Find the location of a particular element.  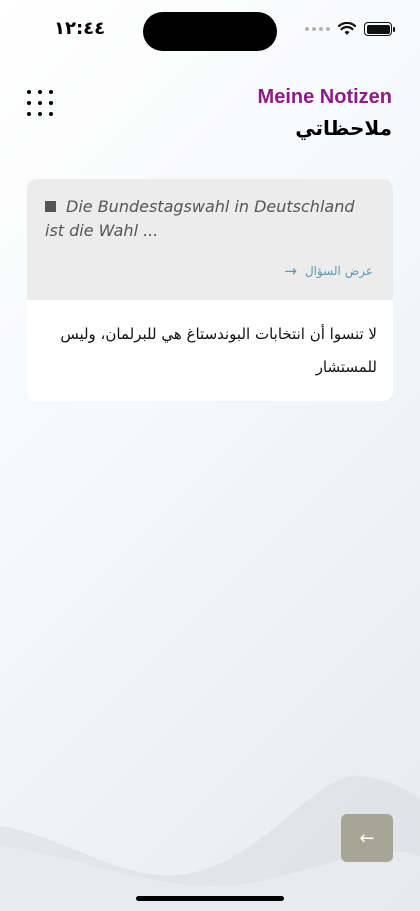

battery-icon is located at coordinates (379, 29).